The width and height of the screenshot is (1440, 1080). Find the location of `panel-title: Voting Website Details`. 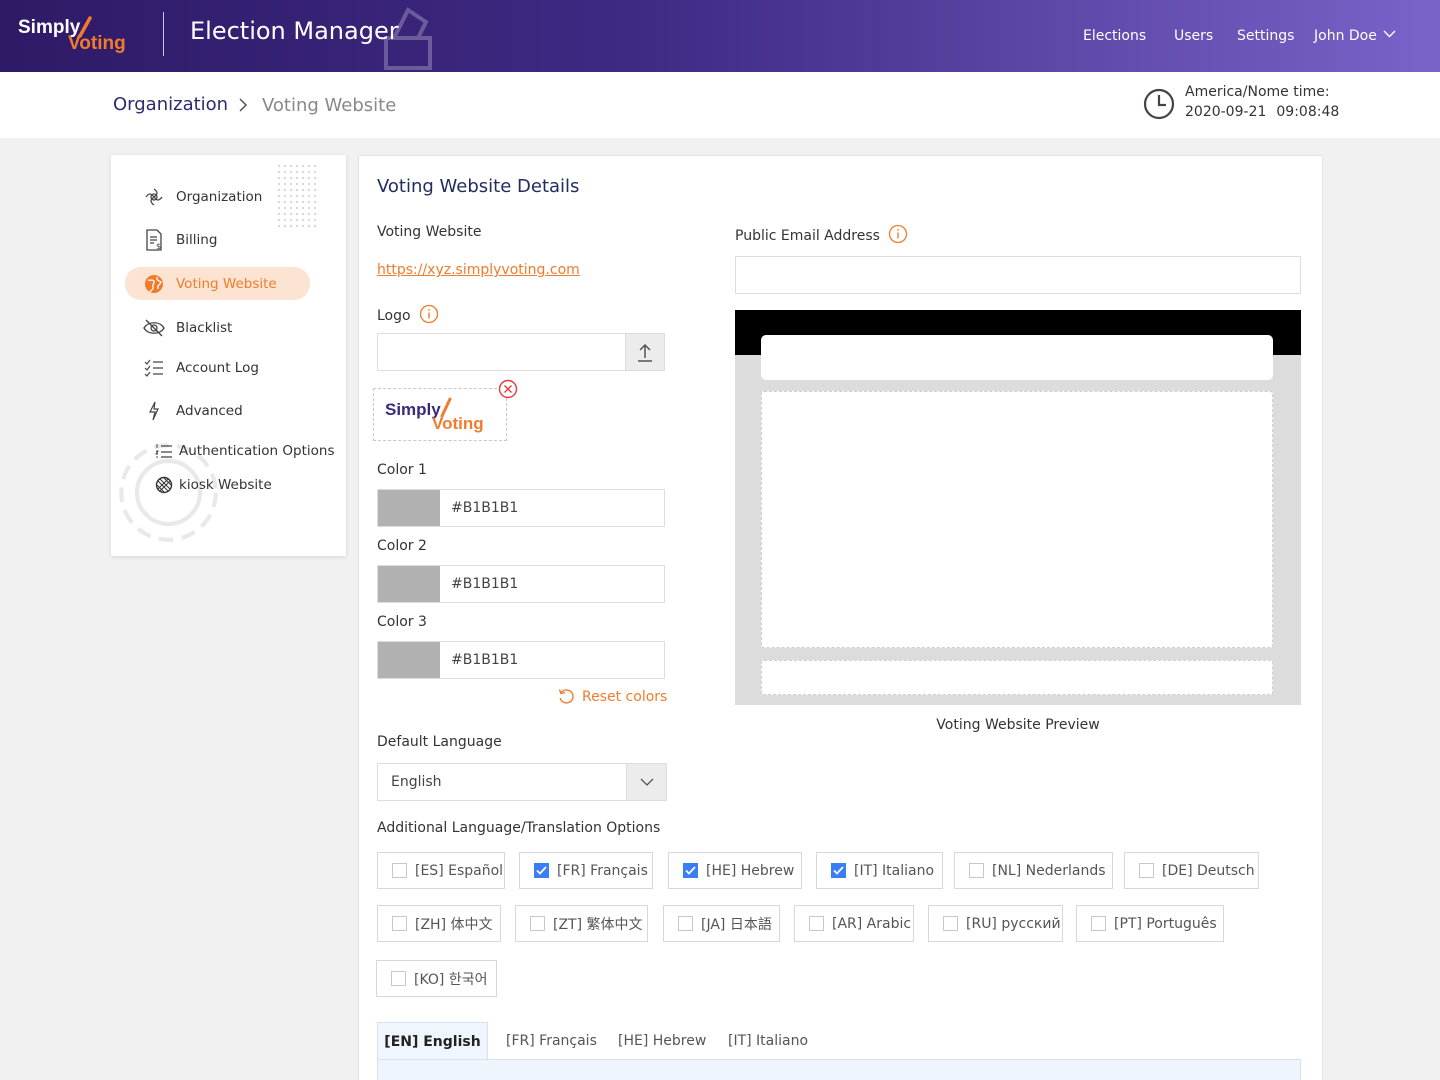

panel-title: Voting Website Details is located at coordinates (478, 186).